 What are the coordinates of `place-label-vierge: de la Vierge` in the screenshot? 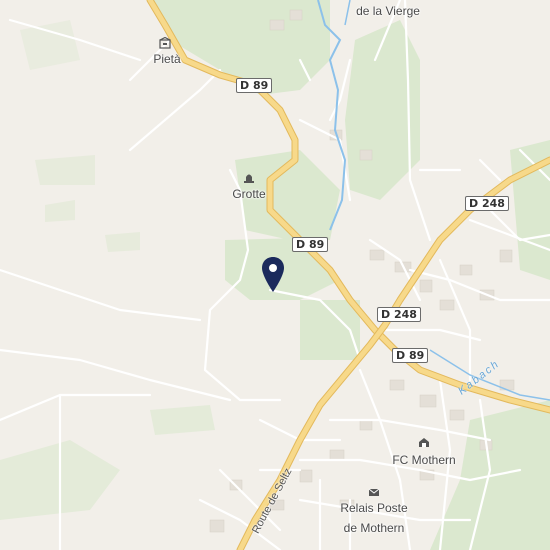 It's located at (388, 11).